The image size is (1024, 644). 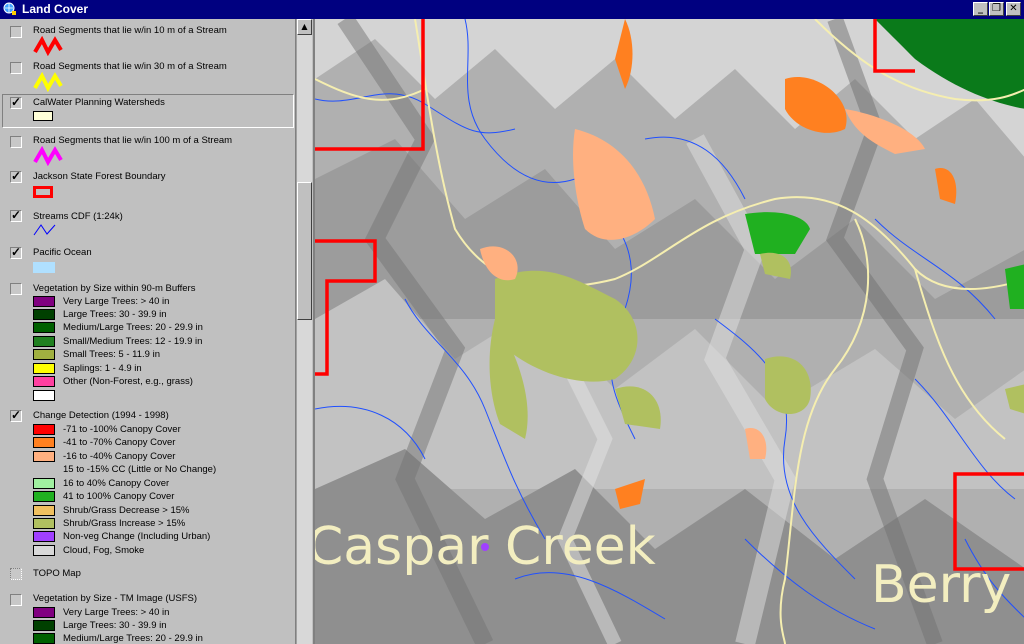 What do you see at coordinates (44, 267) in the screenshot?
I see `ocean-swatch` at bounding box center [44, 267].